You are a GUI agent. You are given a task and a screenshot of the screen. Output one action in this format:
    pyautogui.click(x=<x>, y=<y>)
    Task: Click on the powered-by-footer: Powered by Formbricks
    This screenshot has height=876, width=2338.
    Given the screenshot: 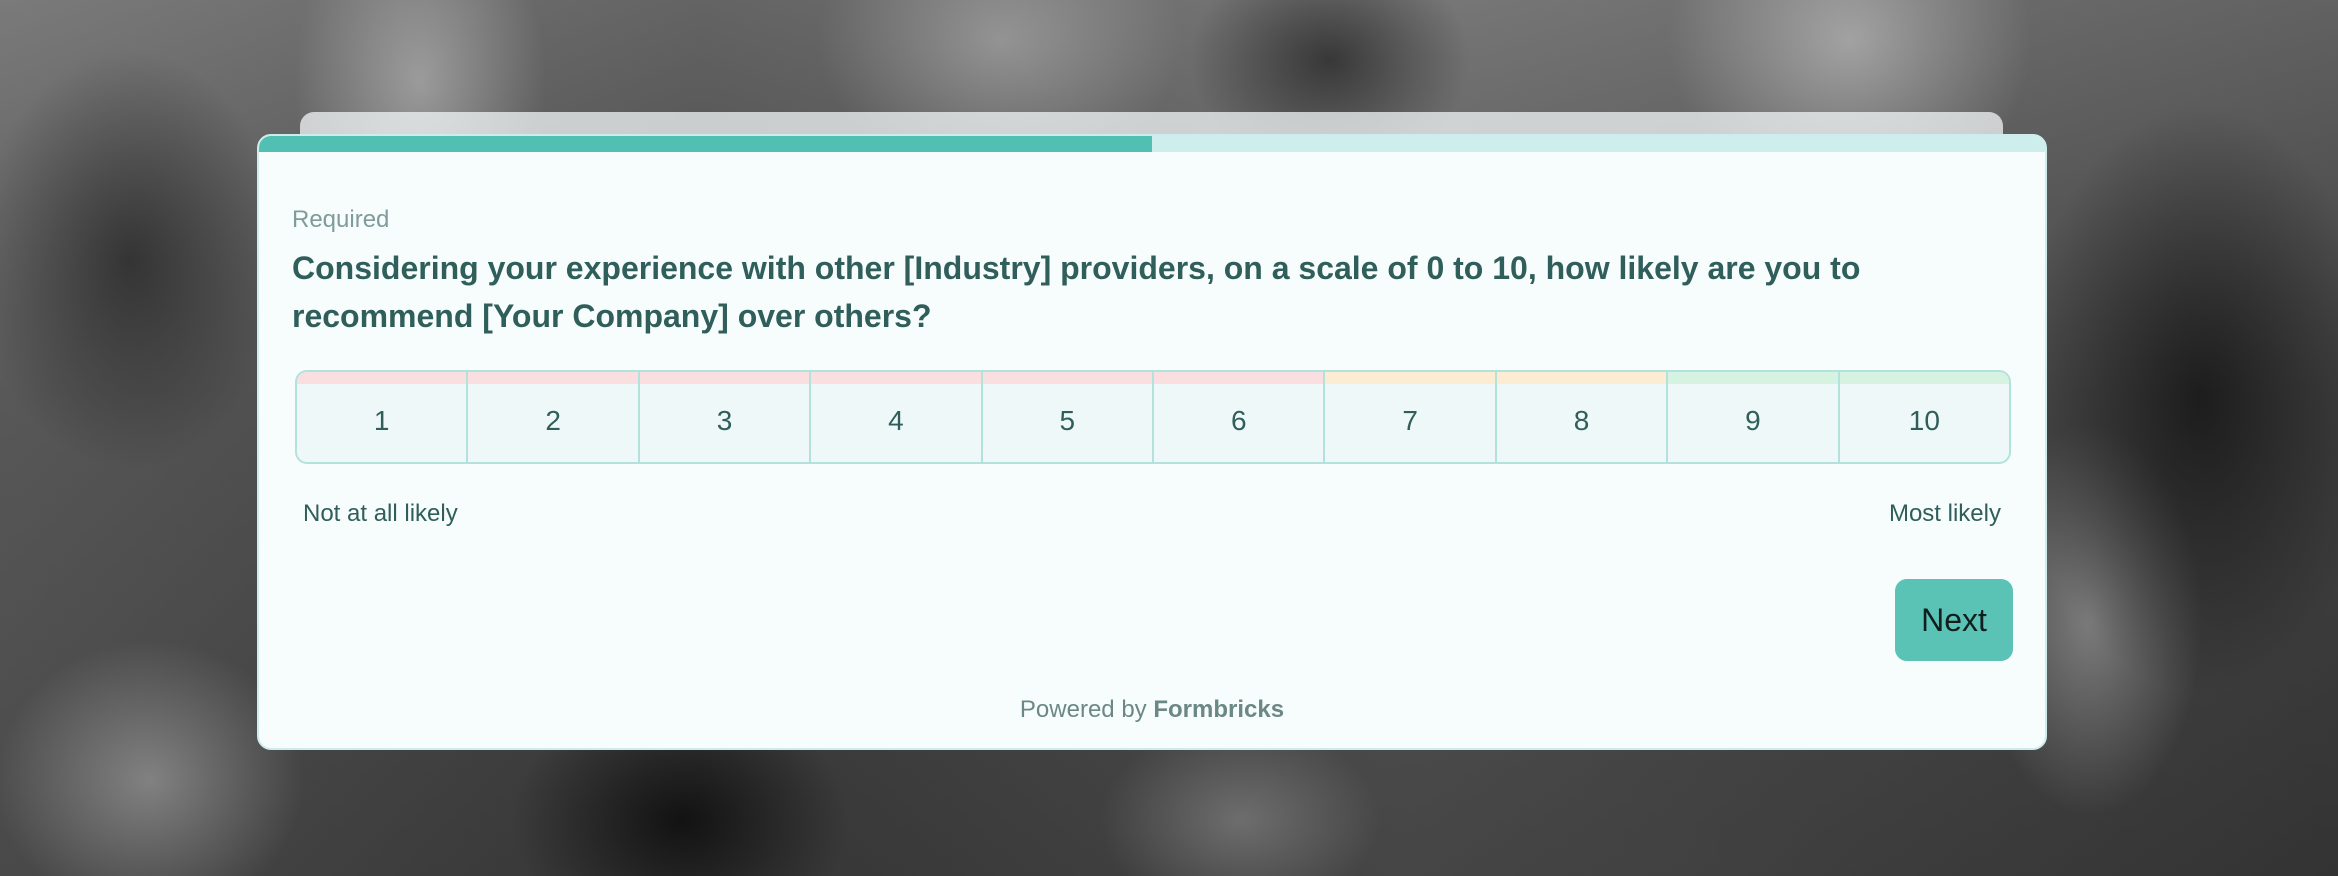 What is the action you would take?
    pyautogui.click(x=1152, y=710)
    